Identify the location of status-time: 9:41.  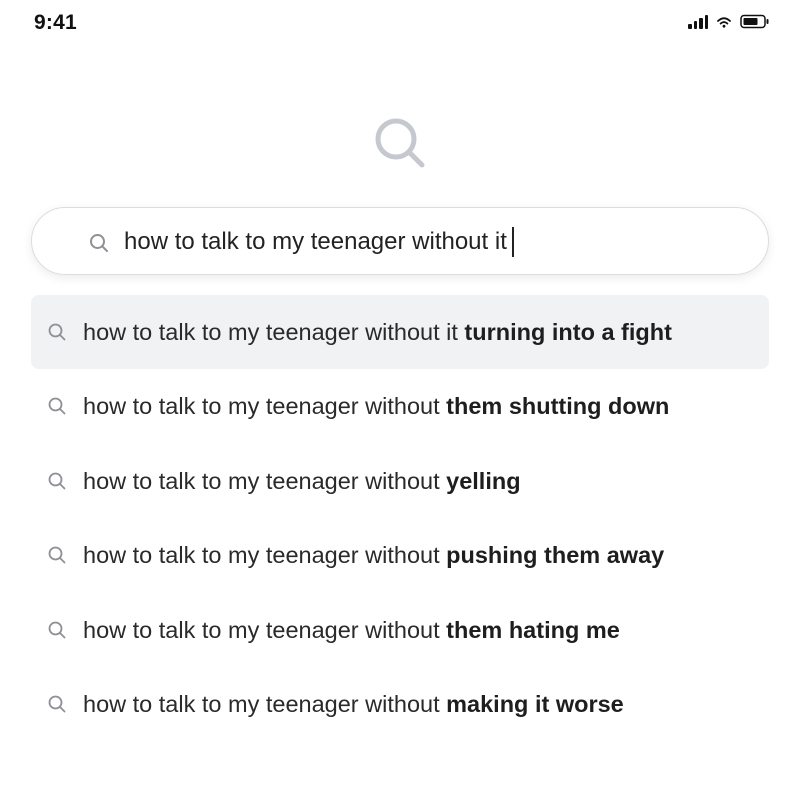
(55, 22).